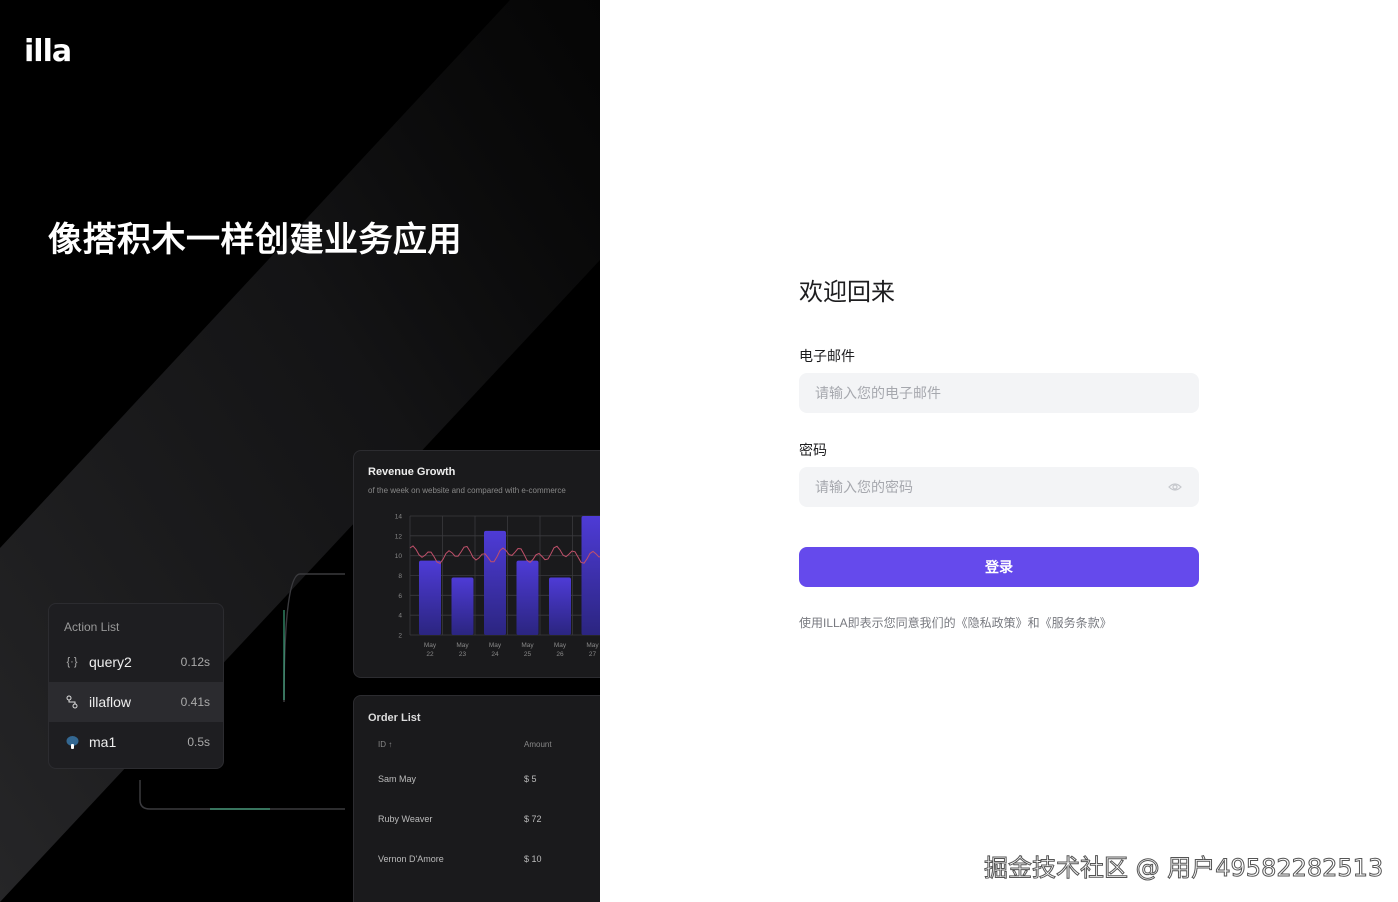 Image resolution: width=1398 pixels, height=902 pixels. Describe the element at coordinates (560, 654) in the screenshot. I see `x-tick-label: 26` at that location.